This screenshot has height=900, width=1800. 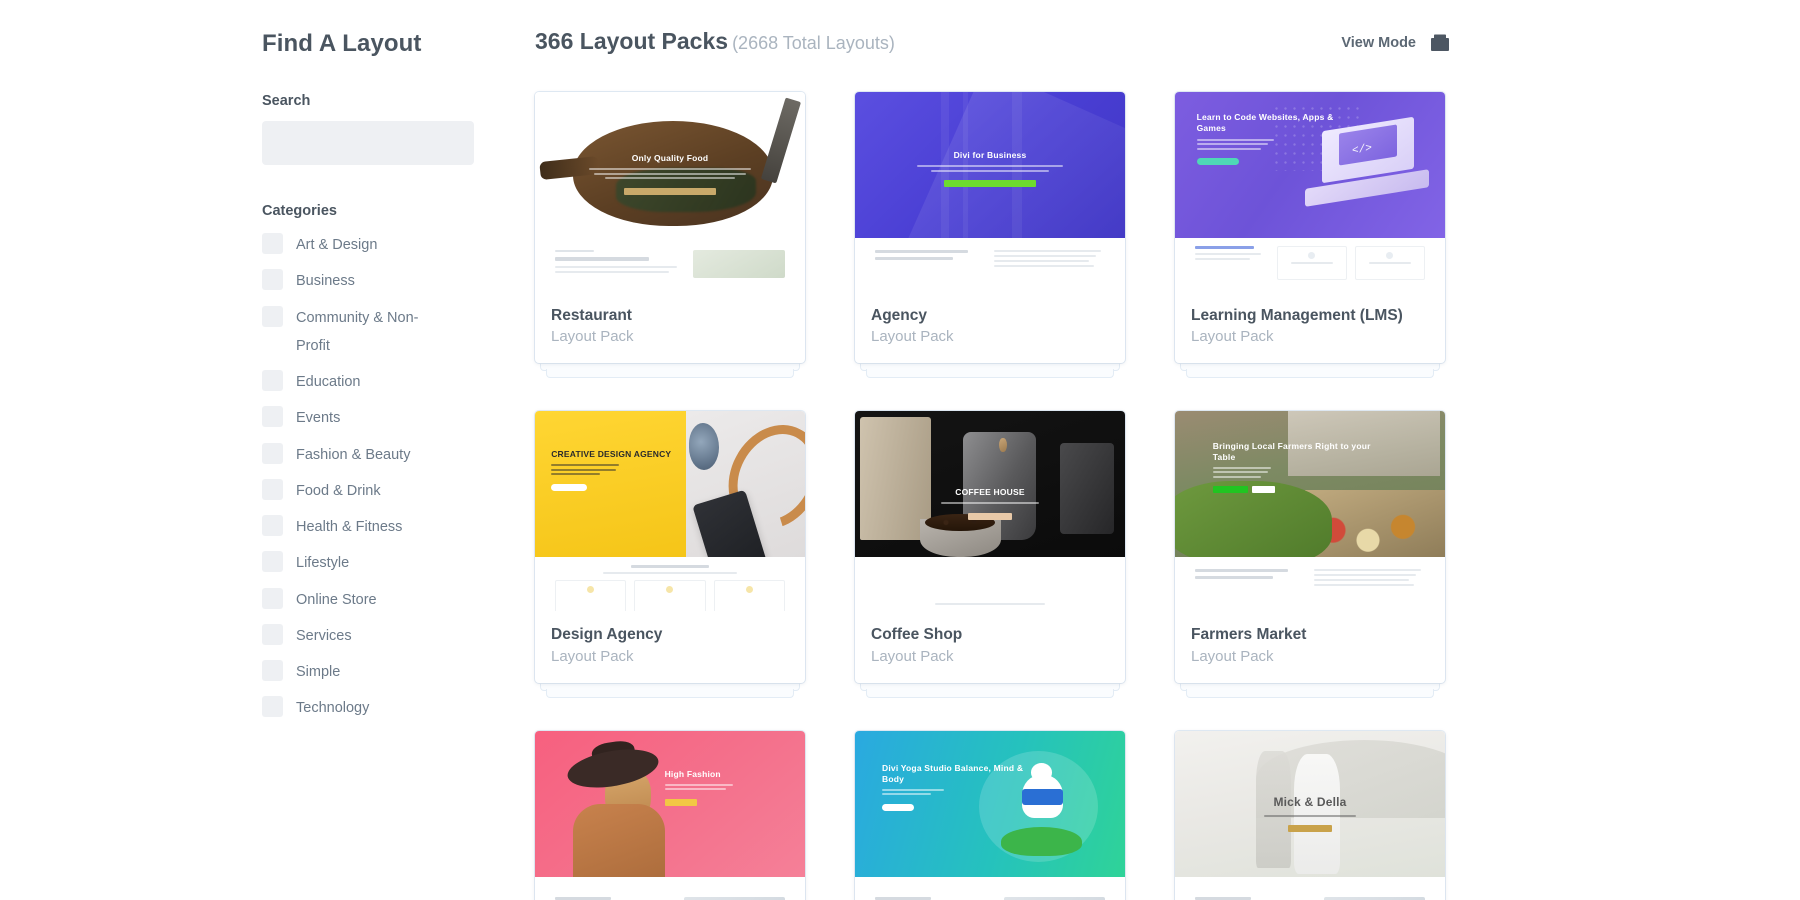 I want to click on category-item: Services, so click(x=369, y=636).